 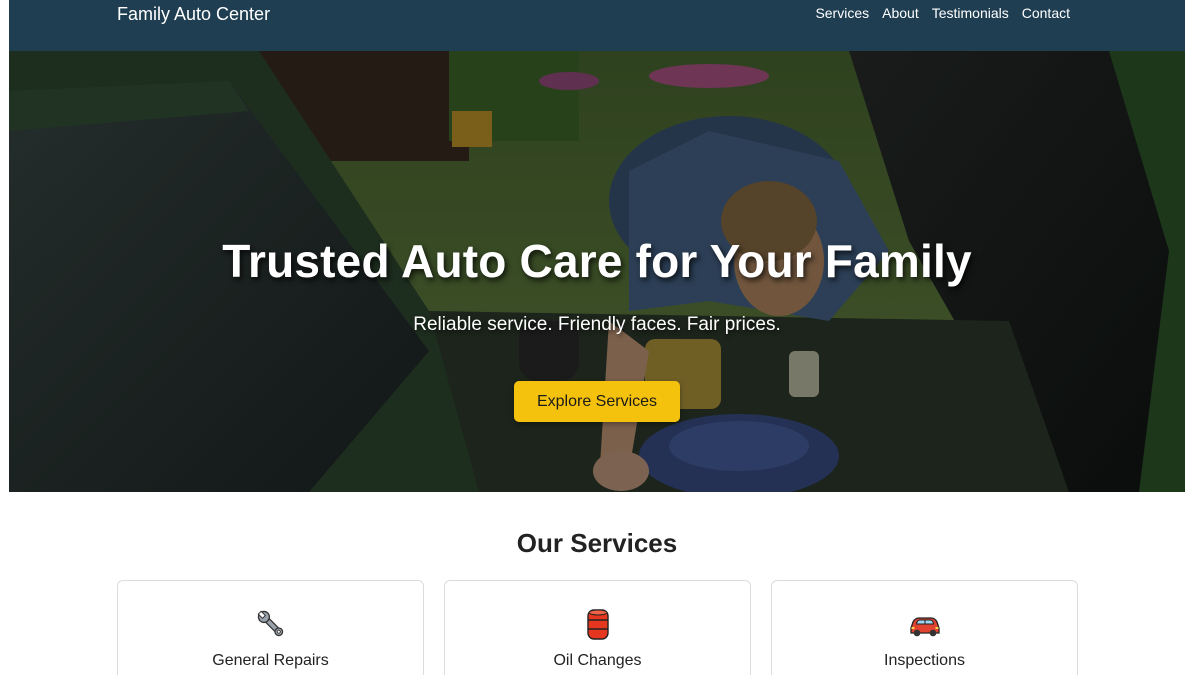 What do you see at coordinates (924, 660) in the screenshot?
I see `service-card-title: Inspections` at bounding box center [924, 660].